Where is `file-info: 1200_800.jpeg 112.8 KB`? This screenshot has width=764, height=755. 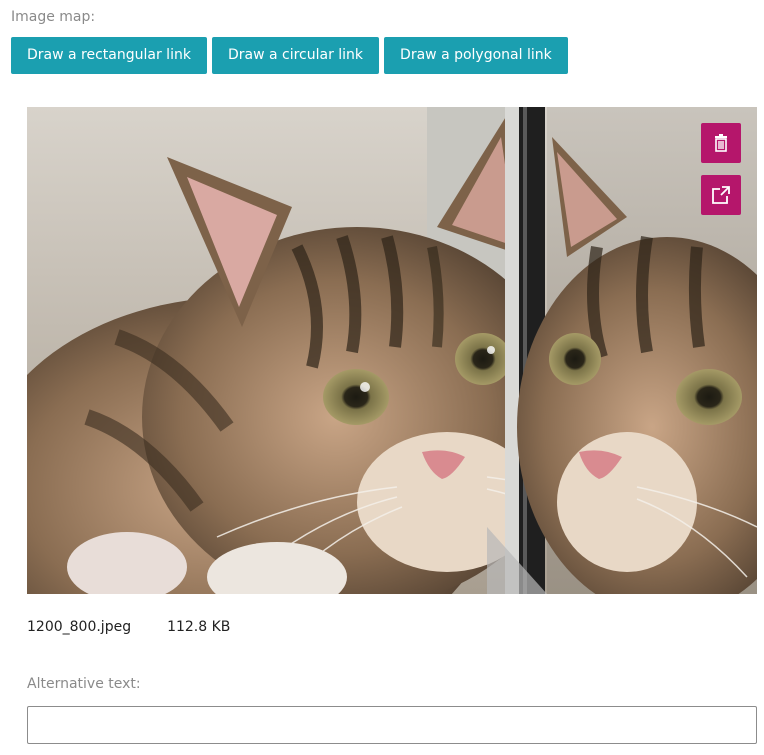 file-info: 1200_800.jpeg 112.8 KB is located at coordinates (128, 627).